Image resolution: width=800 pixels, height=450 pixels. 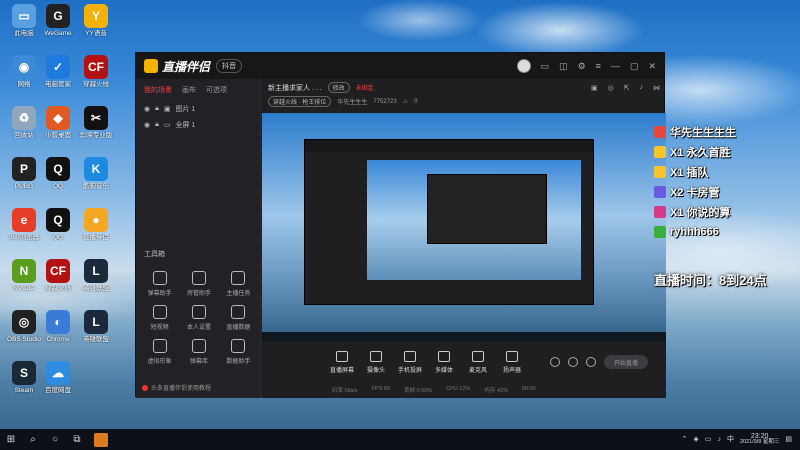 I want to click on bind-status: 未绑定, so click(x=365, y=87).